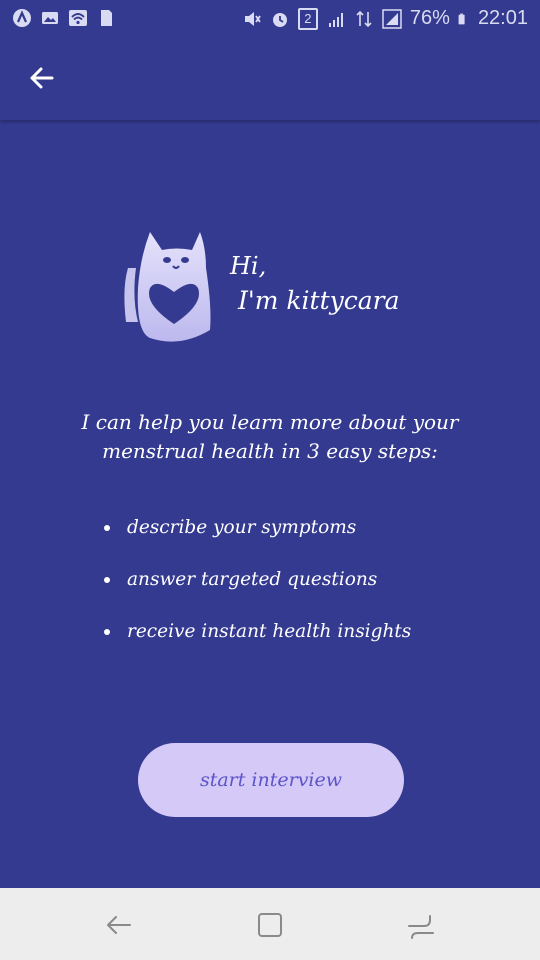  I want to click on kitty-mascot-icon, so click(167, 287).